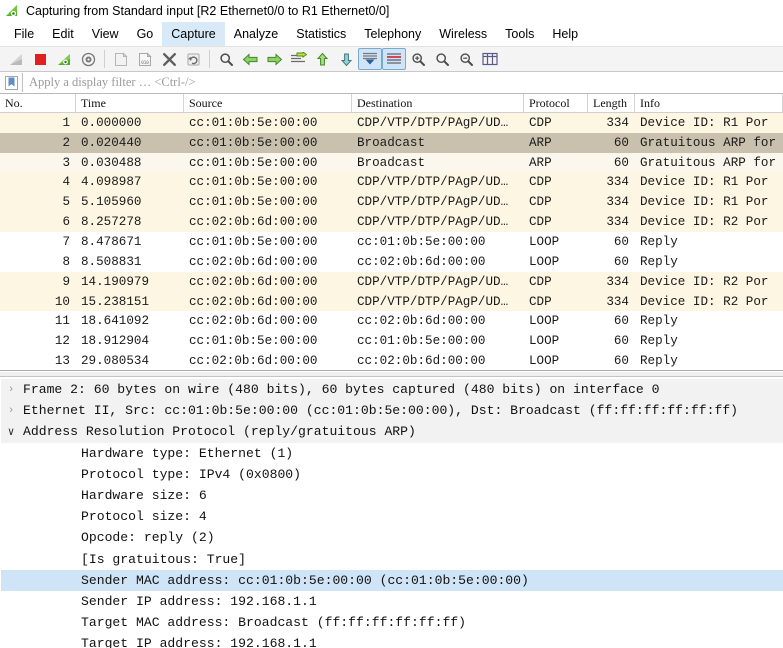 This screenshot has height=648, width=783. I want to click on packet-cell-info: Gratuitous ARP for, so click(708, 162).